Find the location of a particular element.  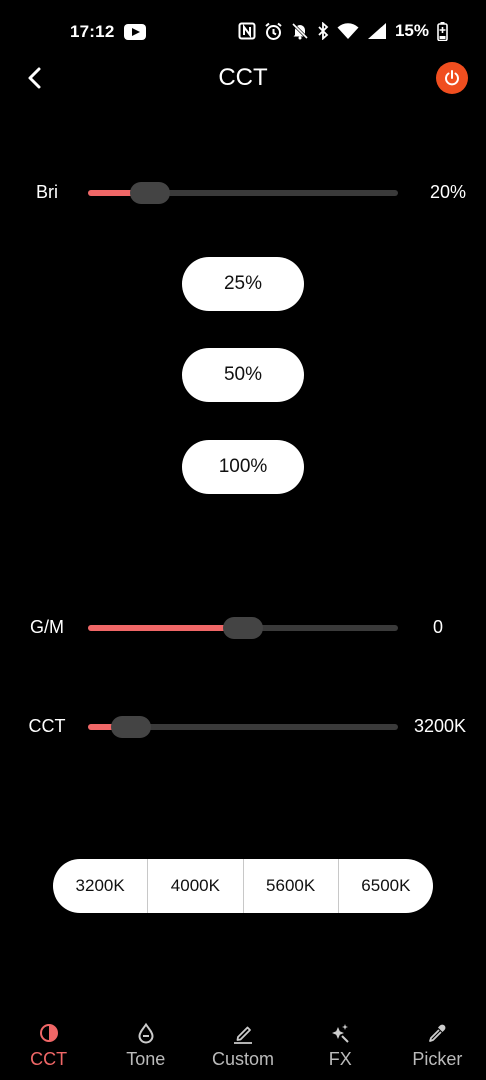

cct-slider is located at coordinates (243, 727).